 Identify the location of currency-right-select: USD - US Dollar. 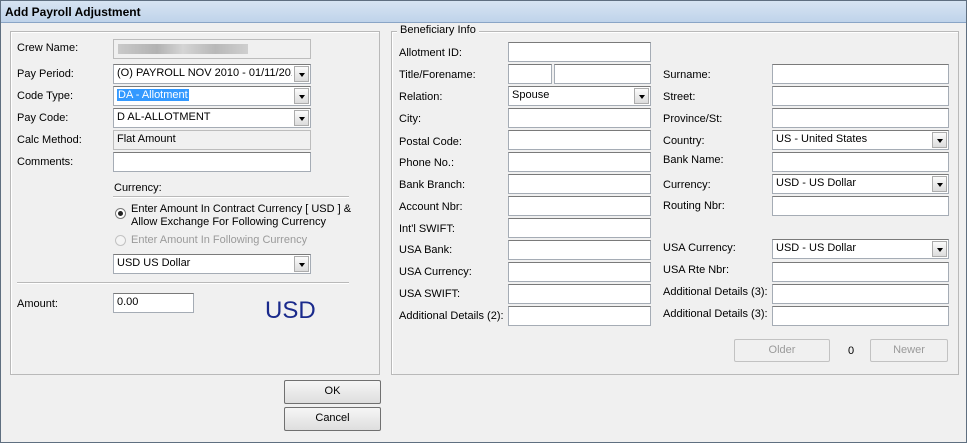
(860, 184).